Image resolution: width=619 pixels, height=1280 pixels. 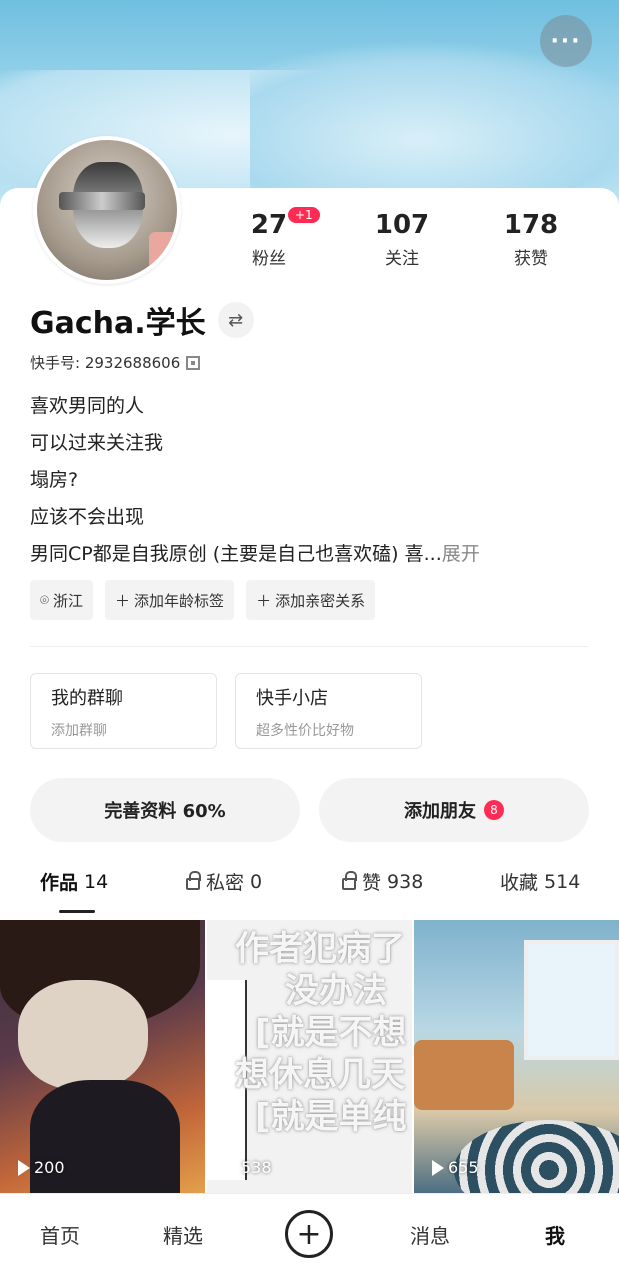 I want to click on stat-following-count: 107, so click(x=402, y=225).